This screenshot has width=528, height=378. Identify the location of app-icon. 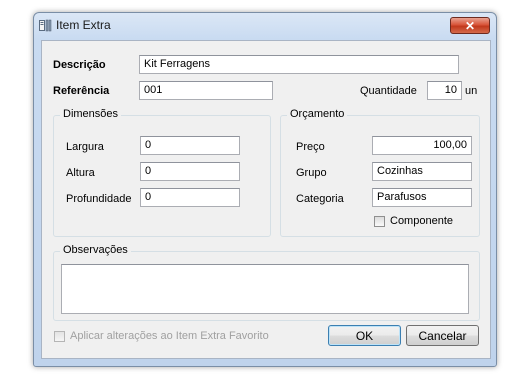
(45, 25).